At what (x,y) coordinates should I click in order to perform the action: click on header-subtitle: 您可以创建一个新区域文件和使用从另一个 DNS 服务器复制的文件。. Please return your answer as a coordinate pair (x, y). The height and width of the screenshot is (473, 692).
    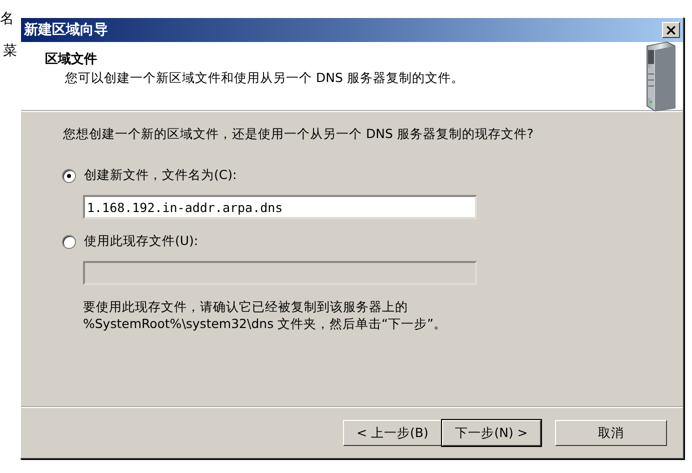
    Looking at the image, I should click on (264, 78).